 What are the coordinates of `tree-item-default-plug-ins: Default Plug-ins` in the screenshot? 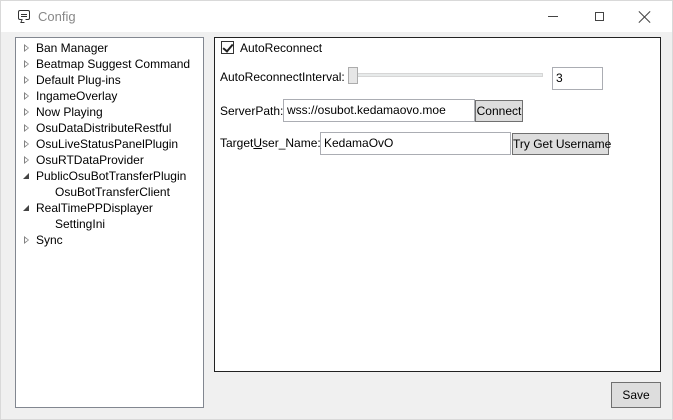 It's located at (109, 80).